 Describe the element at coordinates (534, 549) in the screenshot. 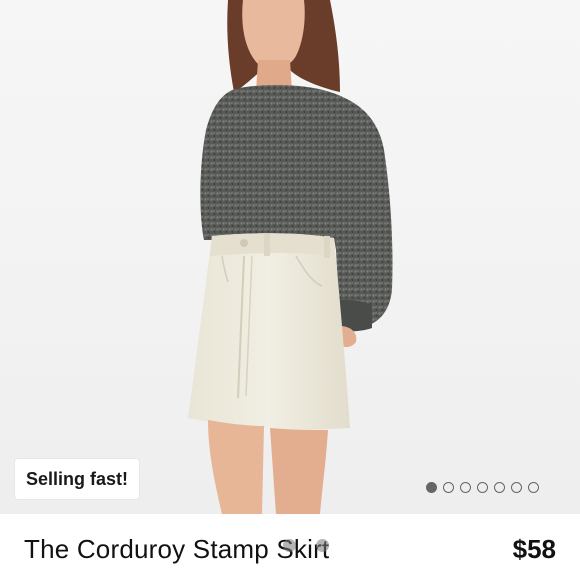

I see `product-price: $58` at that location.